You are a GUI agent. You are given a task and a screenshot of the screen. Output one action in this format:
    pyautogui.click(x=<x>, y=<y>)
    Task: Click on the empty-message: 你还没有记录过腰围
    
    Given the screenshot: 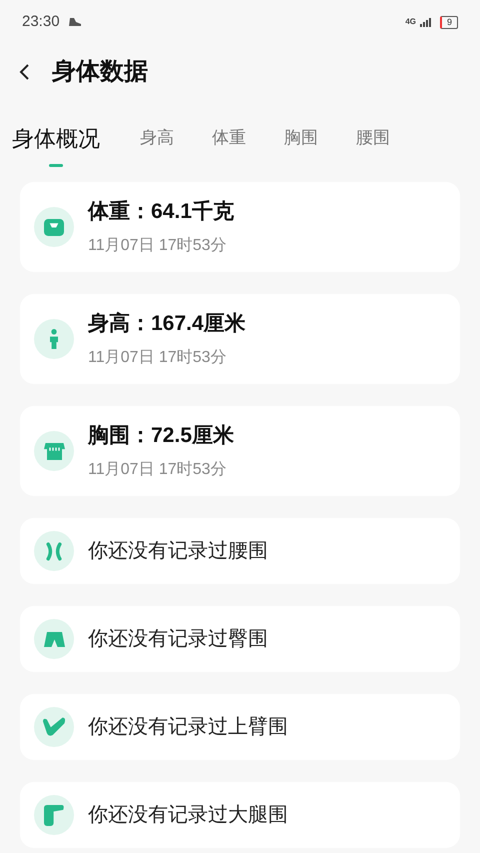 What is the action you would take?
    pyautogui.click(x=178, y=551)
    